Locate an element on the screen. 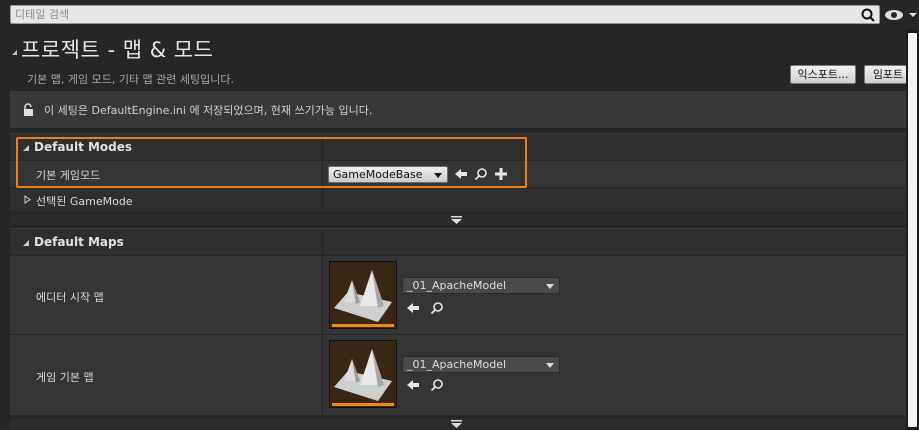  search-input is located at coordinates (437, 14).